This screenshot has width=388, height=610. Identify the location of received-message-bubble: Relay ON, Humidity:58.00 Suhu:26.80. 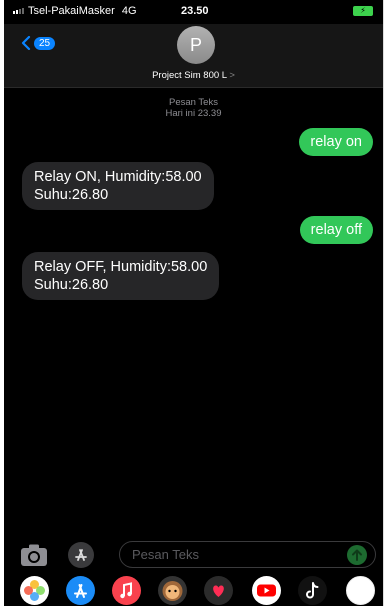
(118, 186).